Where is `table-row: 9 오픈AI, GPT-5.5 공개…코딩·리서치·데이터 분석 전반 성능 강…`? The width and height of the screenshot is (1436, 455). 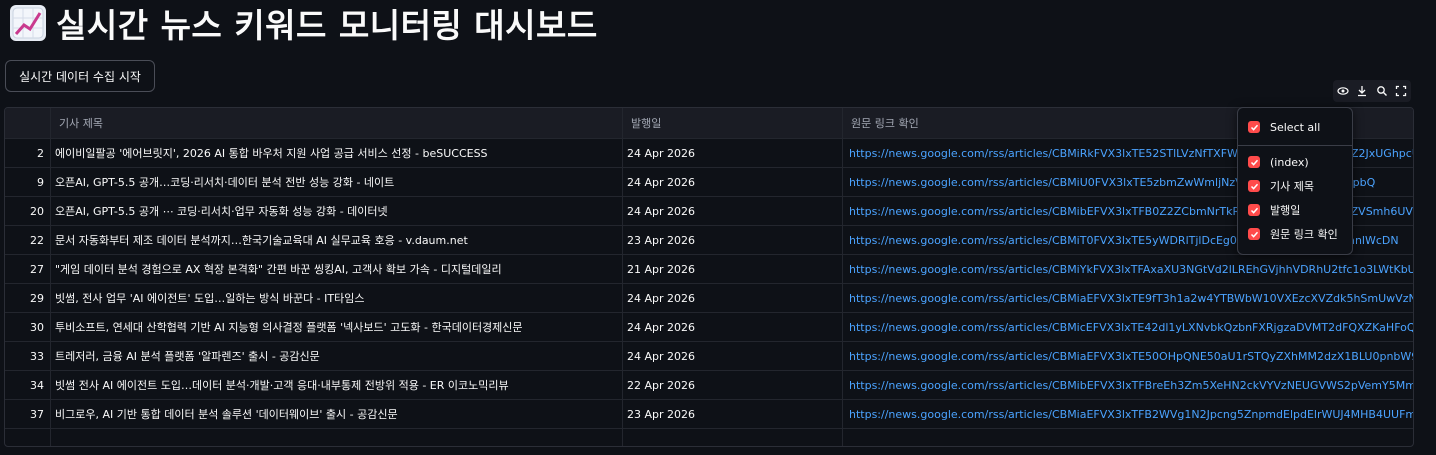
table-row: 9 오픈AI, GPT-5.5 공개…코딩·리서치·데이터 분석 전반 성능 강… is located at coordinates (709, 182).